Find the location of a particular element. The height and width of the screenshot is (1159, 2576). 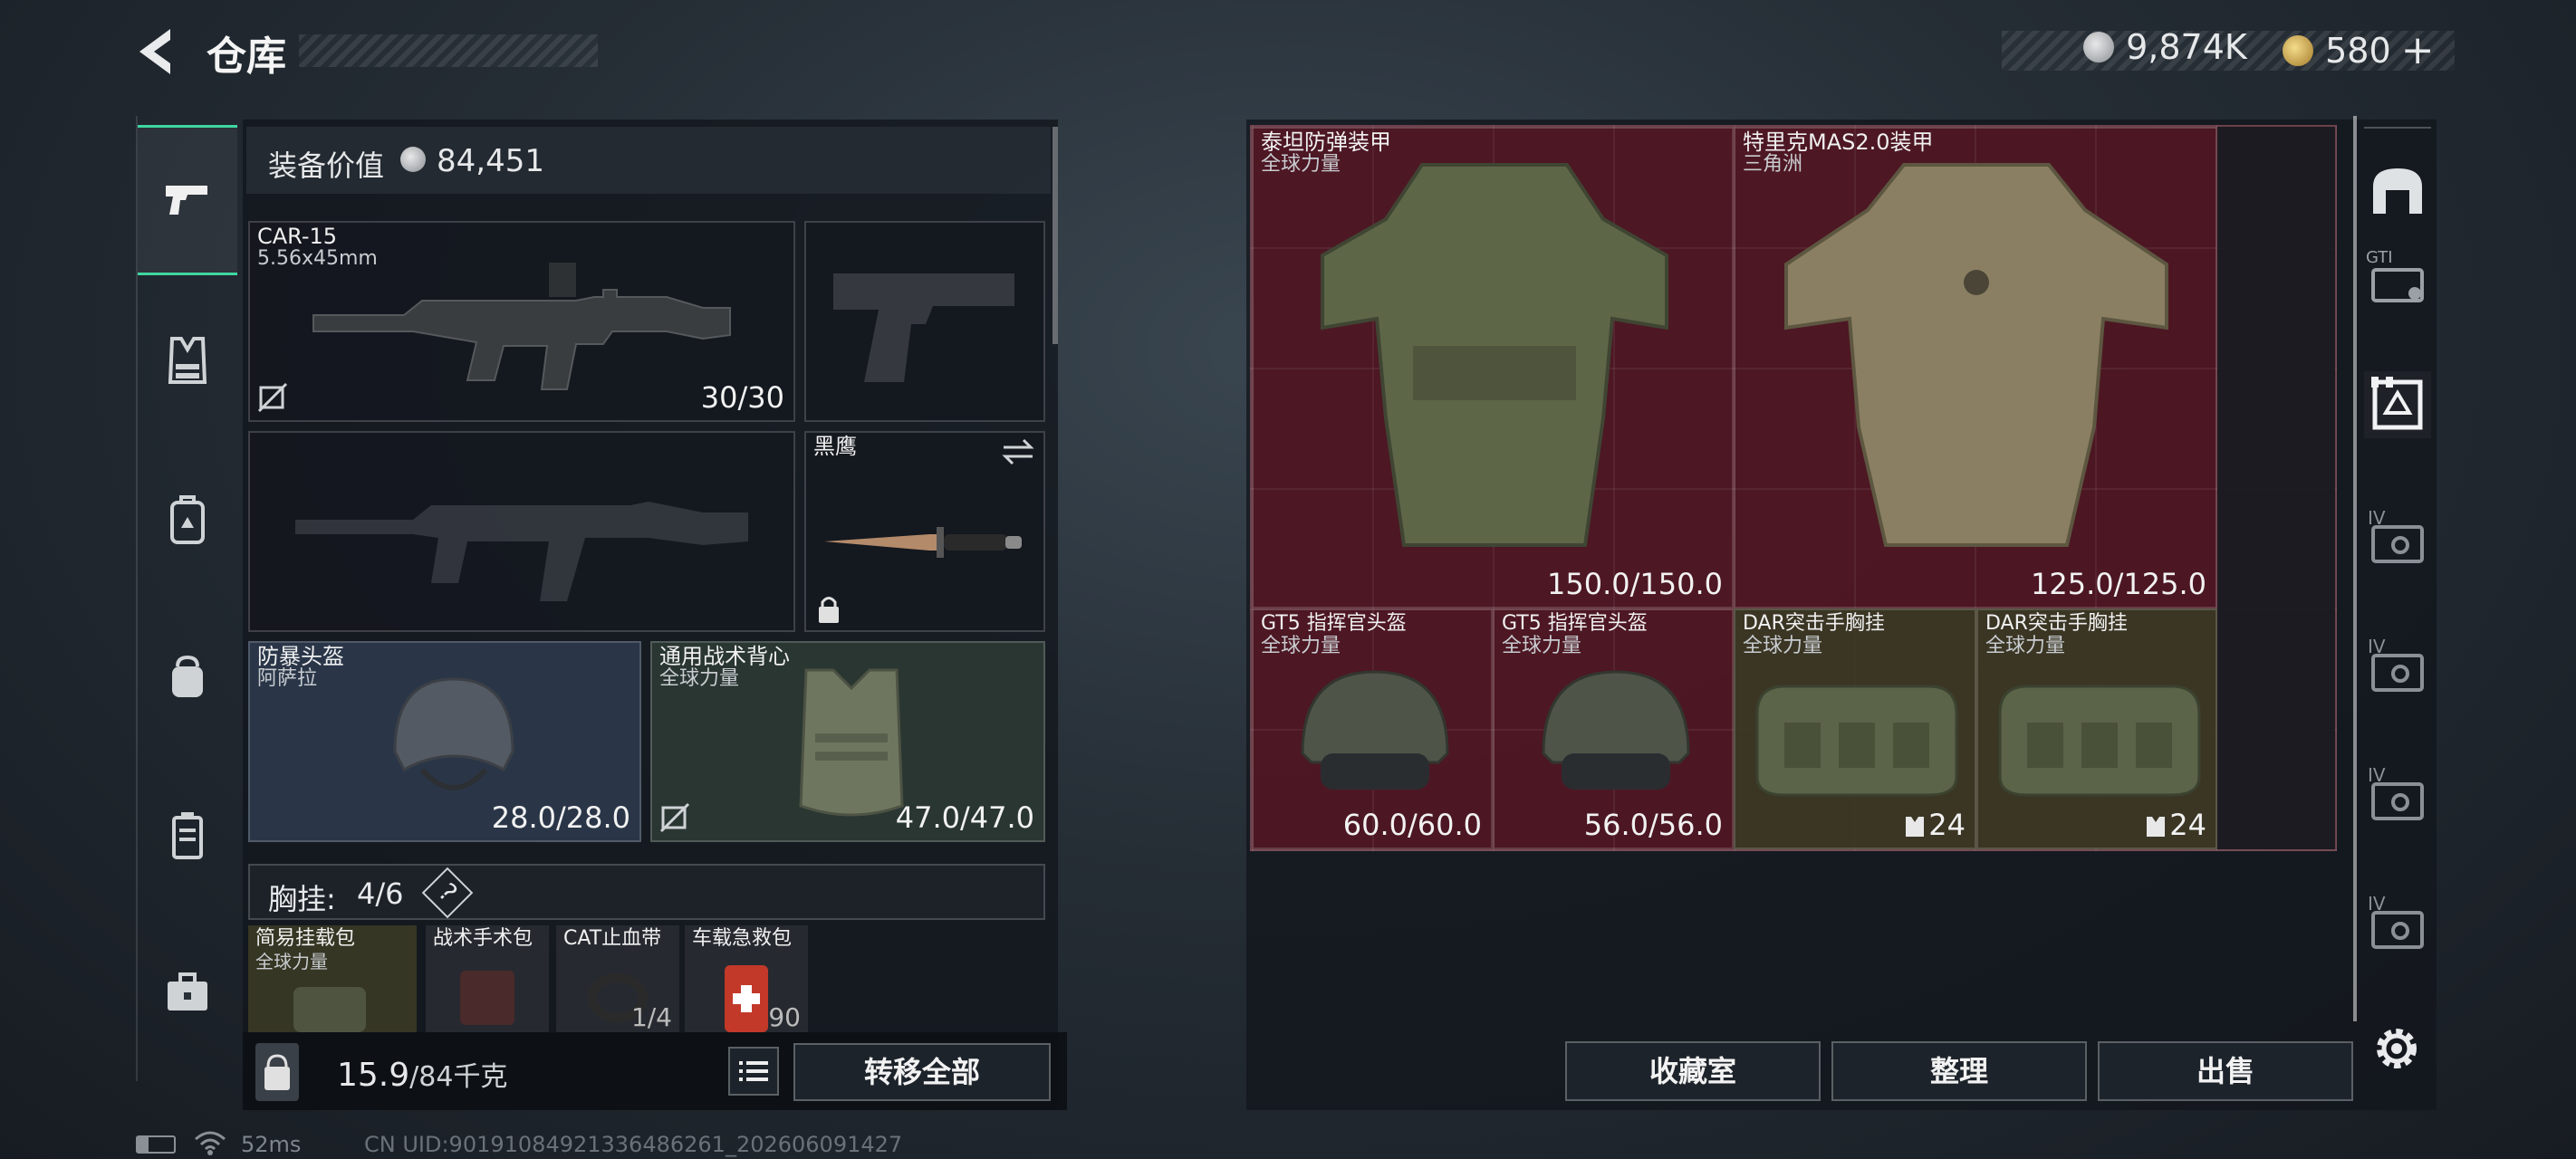

item-durability: 125.0/125.0 is located at coordinates (2118, 584).